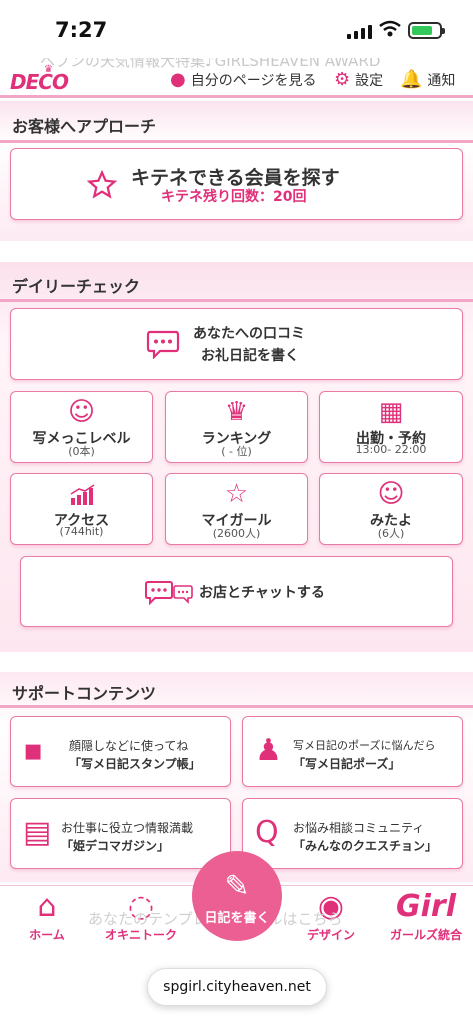 The image size is (473, 1024). What do you see at coordinates (369, 80) in the screenshot?
I see `settings-label: 設定` at bounding box center [369, 80].